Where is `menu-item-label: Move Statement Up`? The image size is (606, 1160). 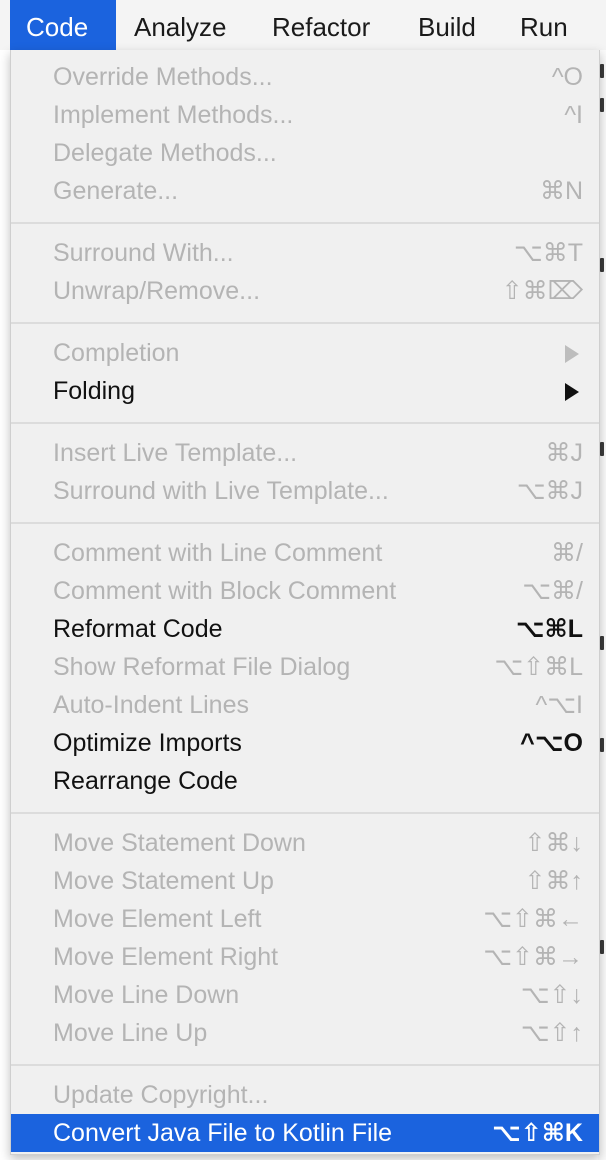
menu-item-label: Move Statement Up is located at coordinates (163, 881).